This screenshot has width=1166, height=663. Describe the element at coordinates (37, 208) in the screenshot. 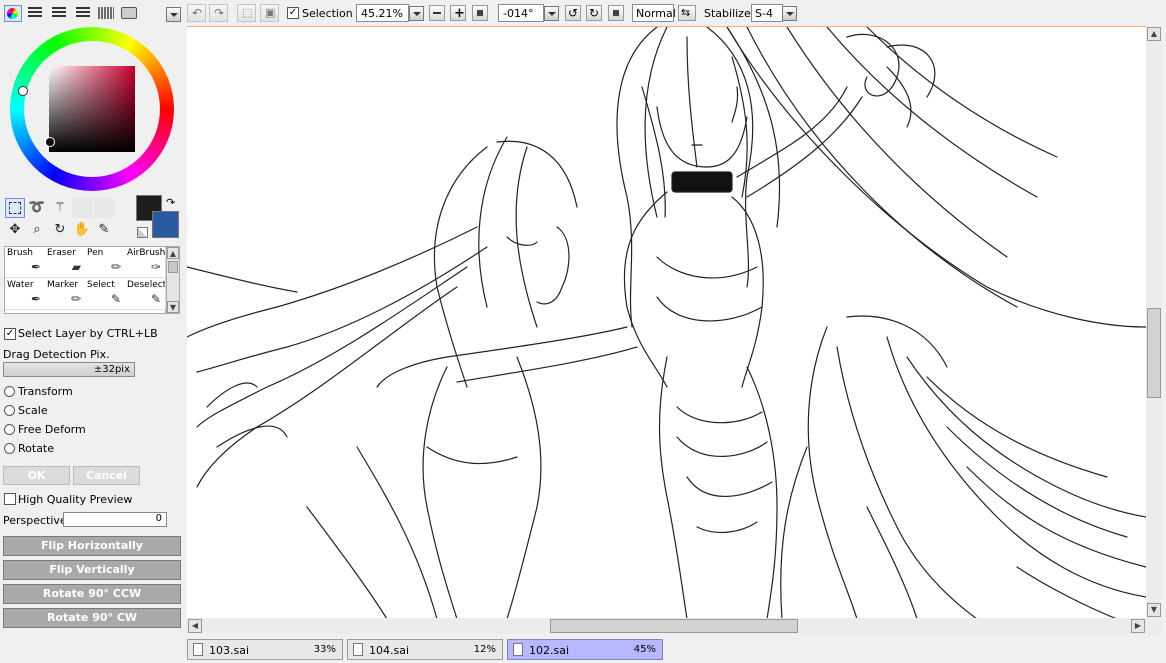

I see `lasso-icon: ➰` at that location.